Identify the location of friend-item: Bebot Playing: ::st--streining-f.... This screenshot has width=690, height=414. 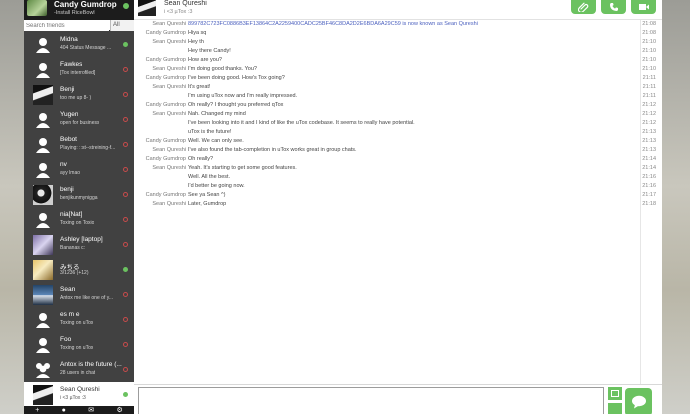
(79, 144).